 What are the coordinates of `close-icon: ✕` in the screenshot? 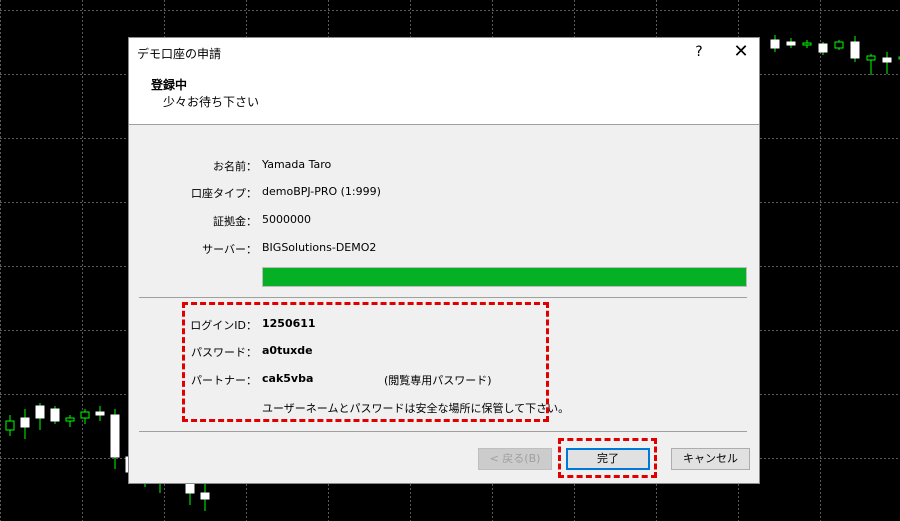 It's located at (741, 52).